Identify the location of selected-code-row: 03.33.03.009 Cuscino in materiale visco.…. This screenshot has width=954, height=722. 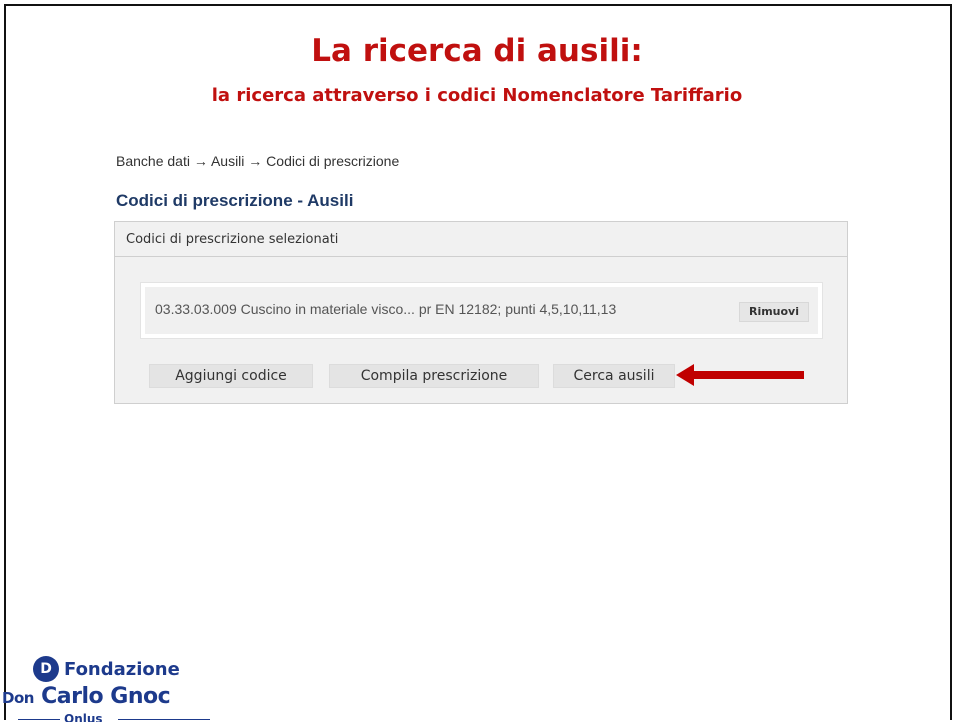
(481, 310).